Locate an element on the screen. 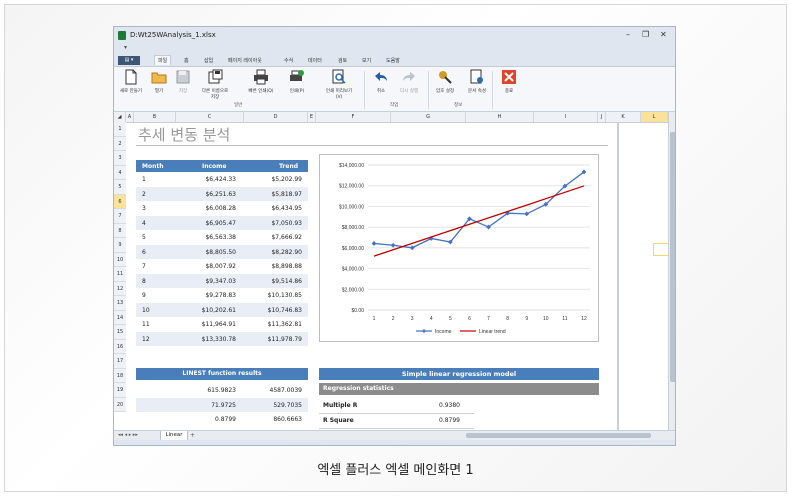  row-header: 6 is located at coordinates (120, 201).